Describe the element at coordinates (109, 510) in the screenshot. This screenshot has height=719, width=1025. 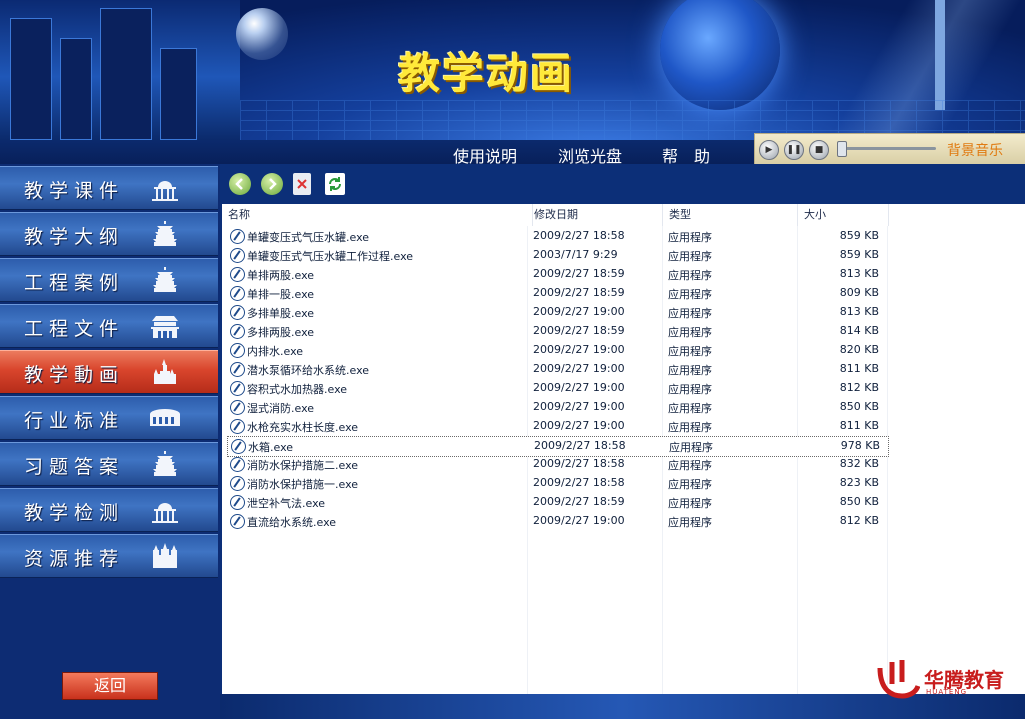
I see `sidebar-item-teaching-test: 教学检测` at that location.